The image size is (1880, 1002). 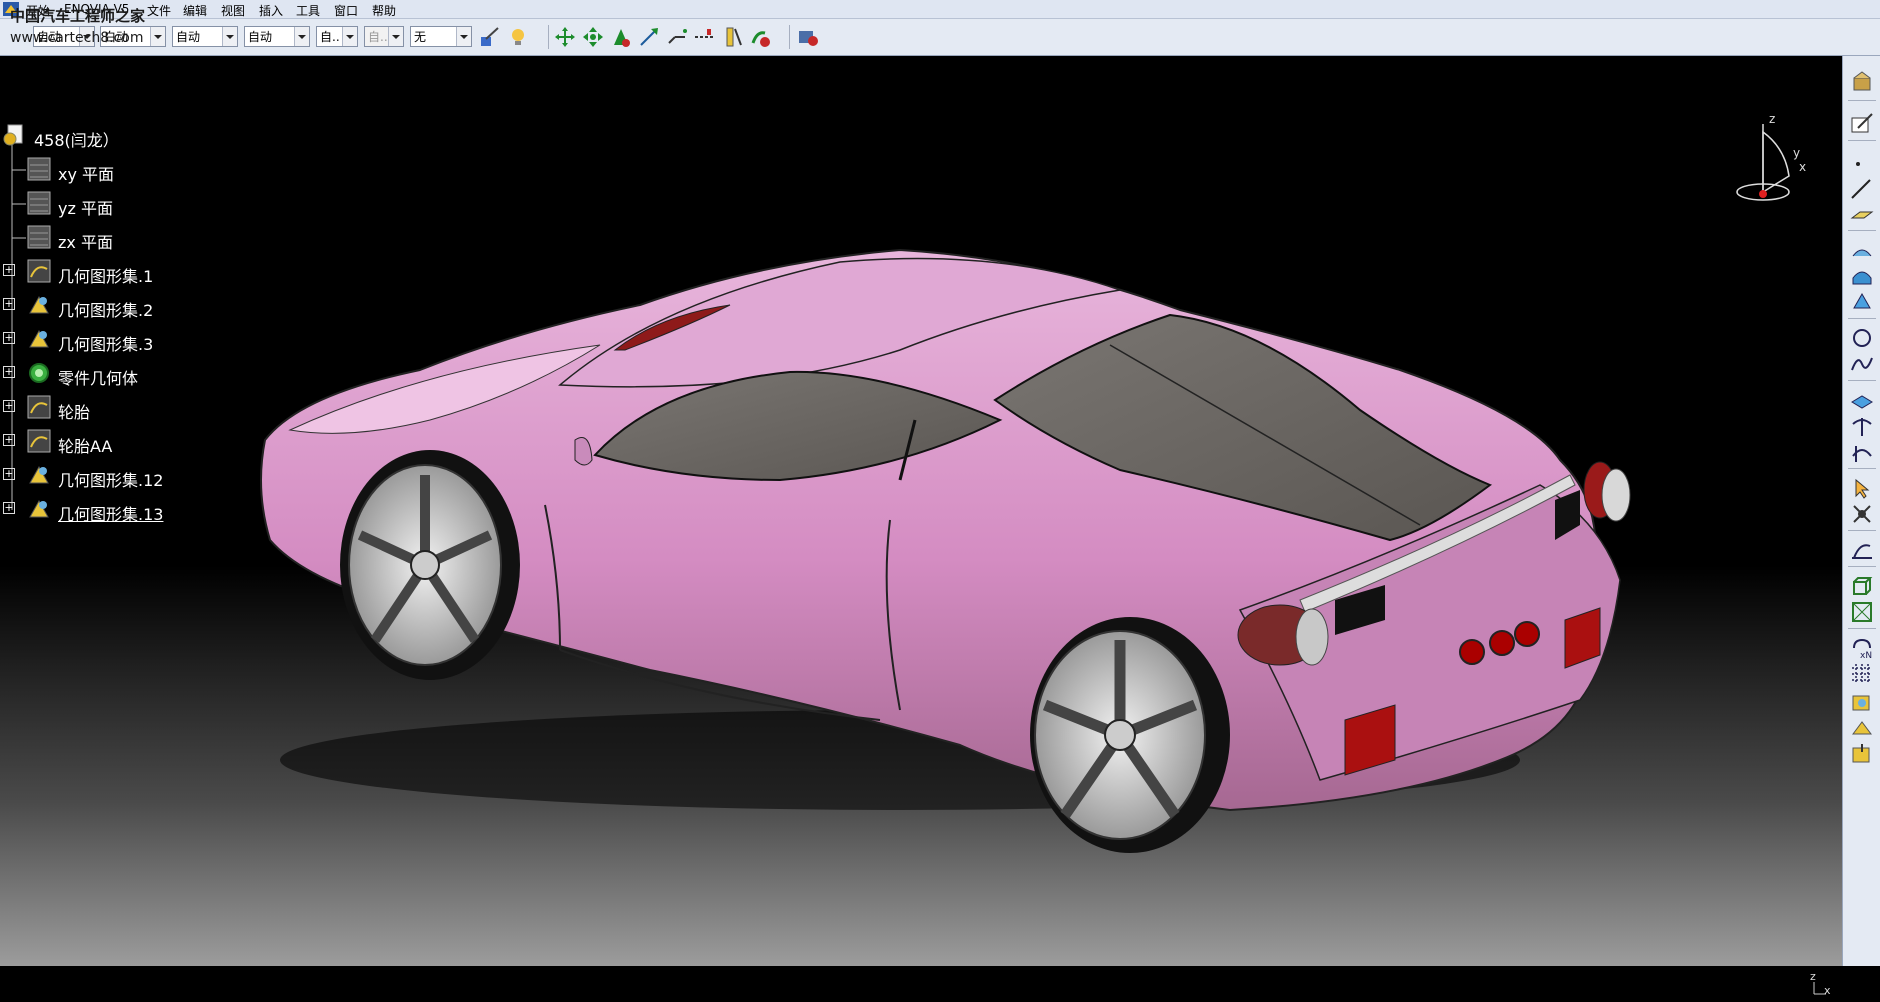 What do you see at coordinates (1862, 214) in the screenshot?
I see `plane-tool-icon` at bounding box center [1862, 214].